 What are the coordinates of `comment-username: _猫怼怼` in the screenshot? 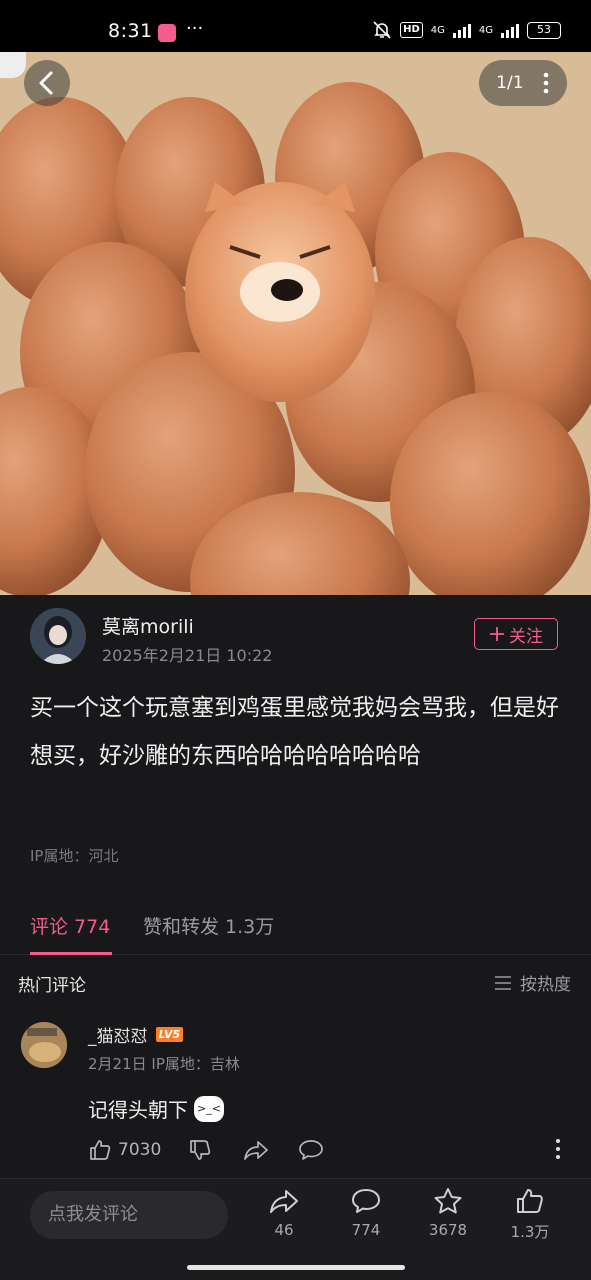 It's located at (118, 1034).